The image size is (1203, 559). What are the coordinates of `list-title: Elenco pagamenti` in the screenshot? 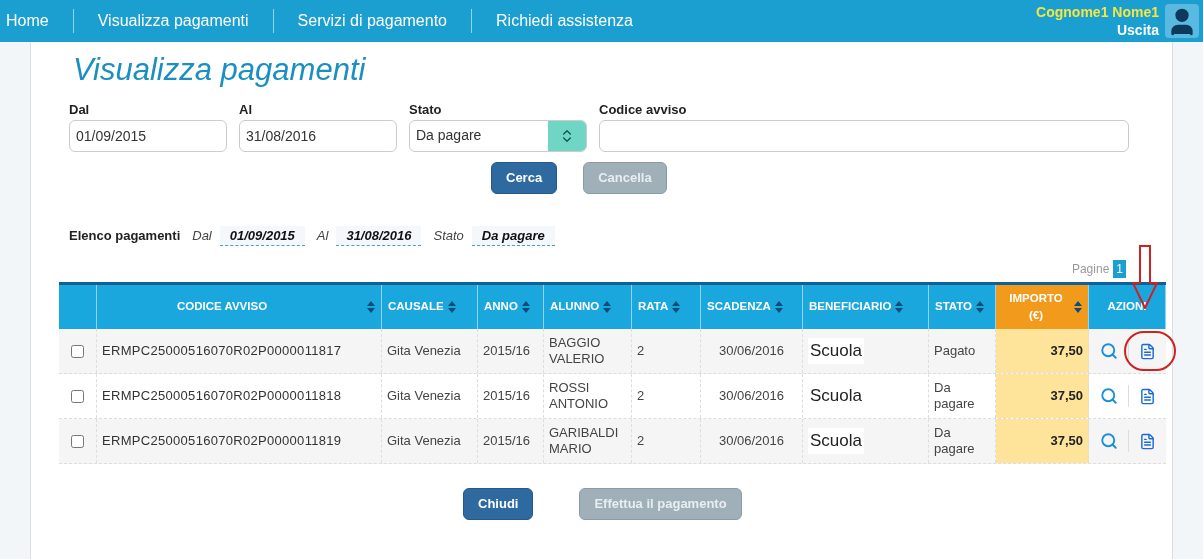 It's located at (125, 236).